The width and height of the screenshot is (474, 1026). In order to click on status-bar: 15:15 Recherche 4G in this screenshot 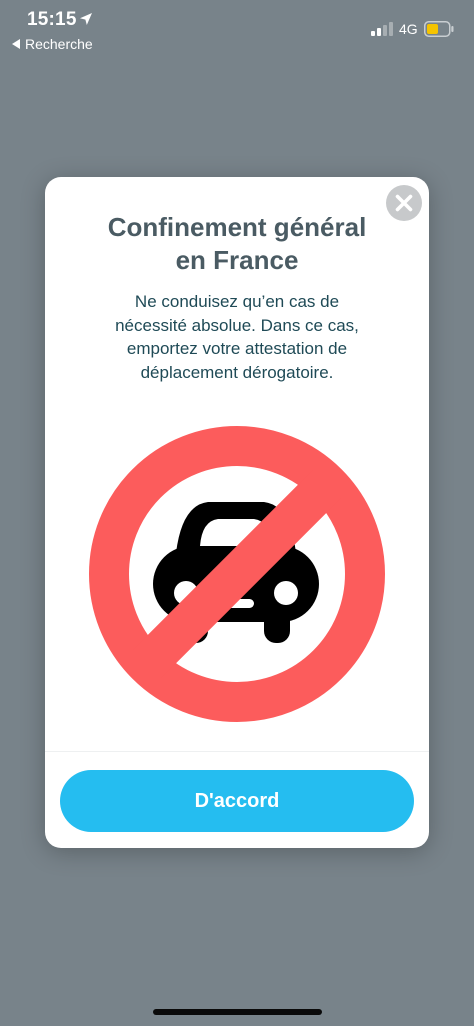, I will do `click(237, 30)`.